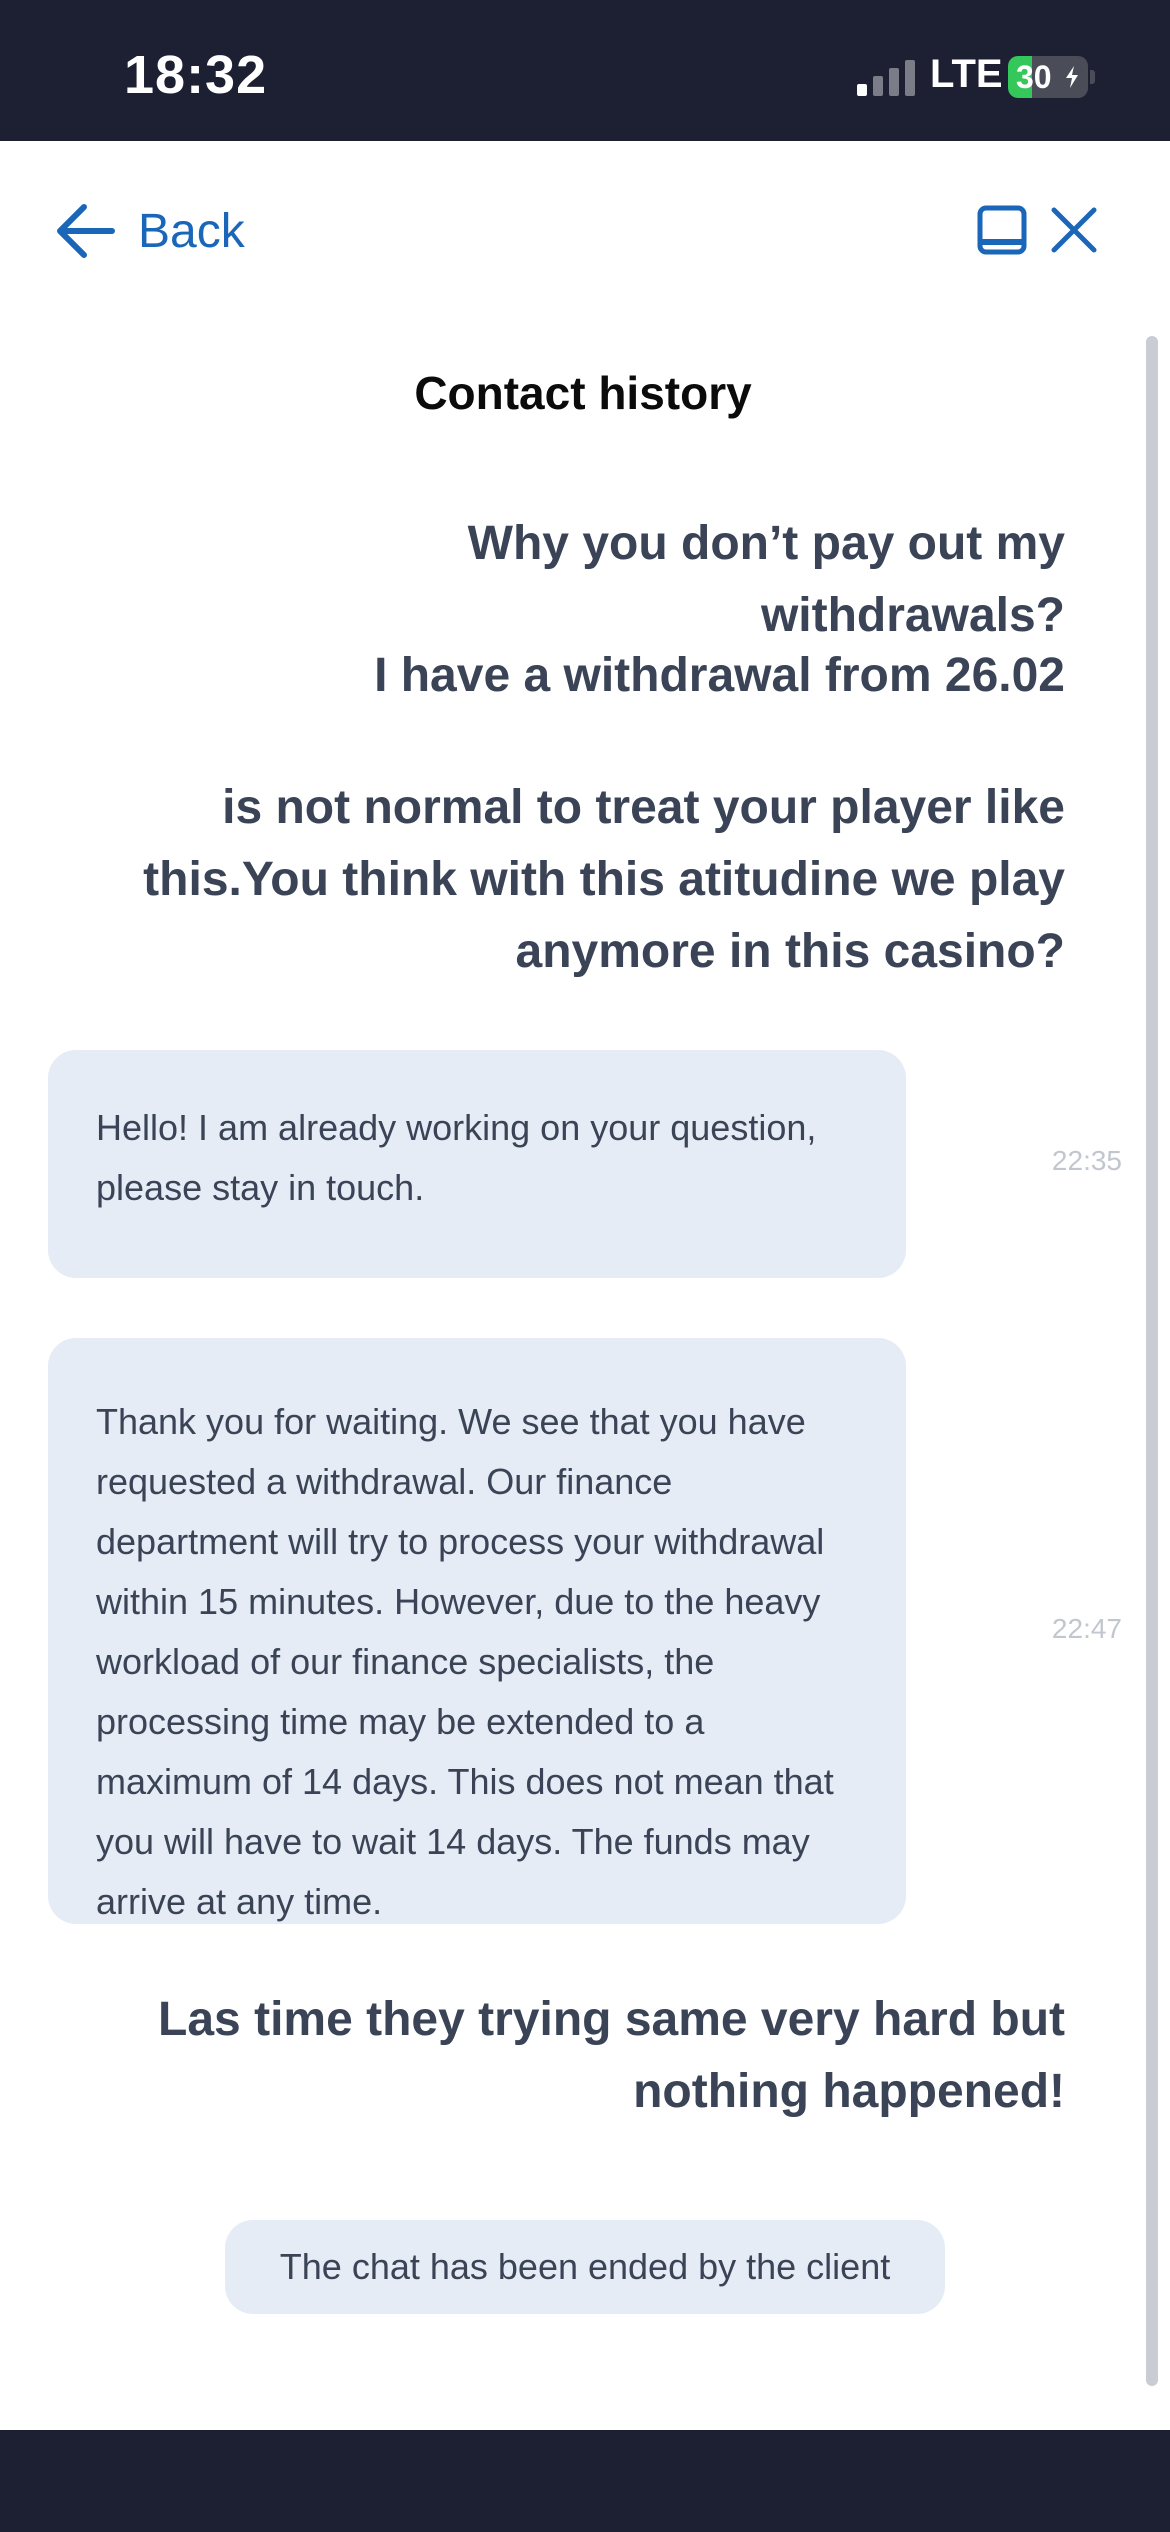 This screenshot has height=2532, width=1170. What do you see at coordinates (86, 231) in the screenshot?
I see `arrow-left-icon` at bounding box center [86, 231].